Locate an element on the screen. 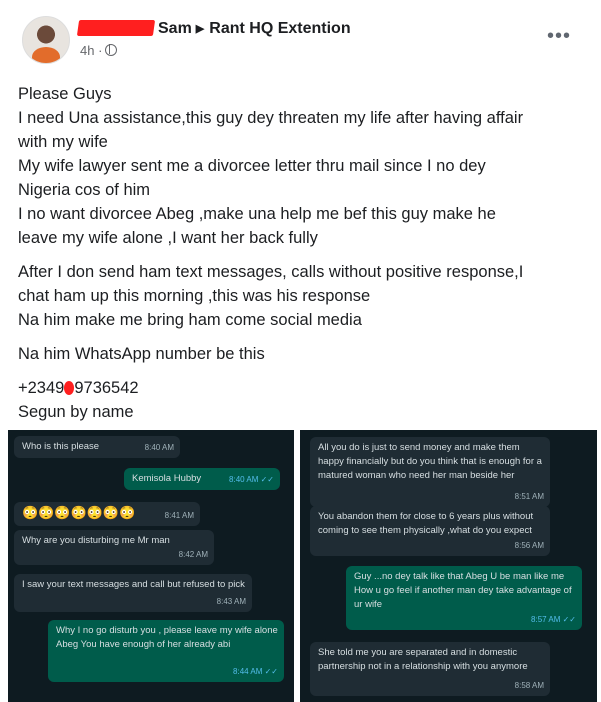  right-arrow-icon: ▶ is located at coordinates (200, 29).